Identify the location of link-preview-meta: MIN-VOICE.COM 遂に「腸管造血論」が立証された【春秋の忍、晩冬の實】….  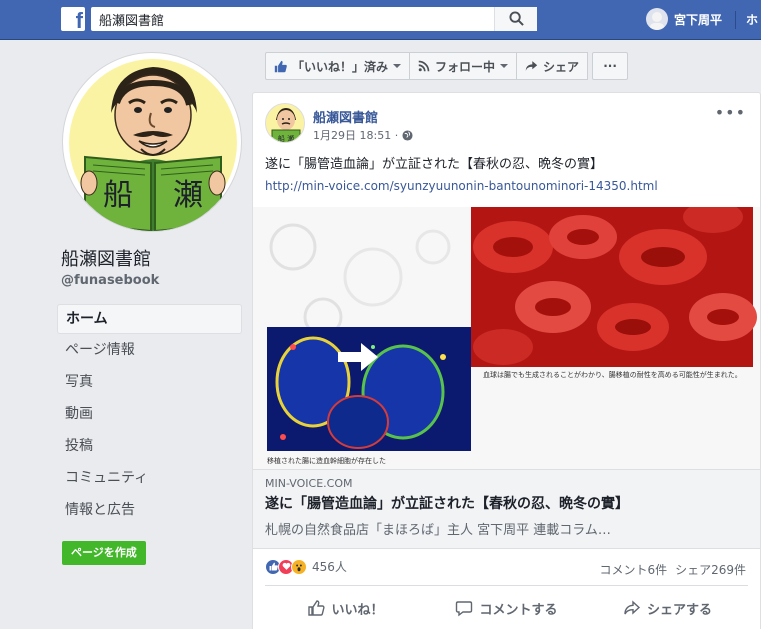
(506, 509).